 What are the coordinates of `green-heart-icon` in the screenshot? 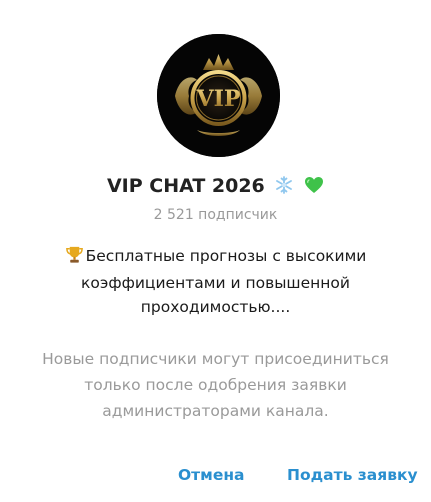 It's located at (314, 187).